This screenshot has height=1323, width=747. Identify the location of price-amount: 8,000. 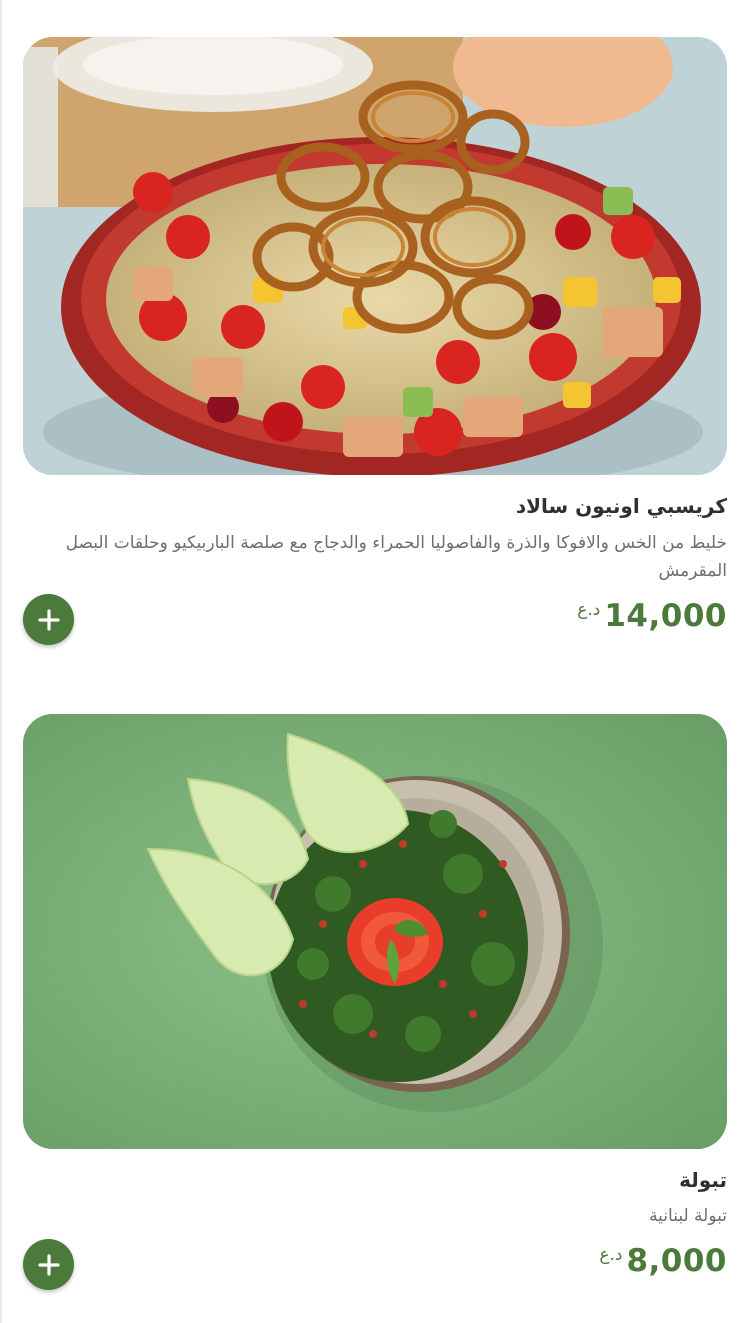
(676, 1261).